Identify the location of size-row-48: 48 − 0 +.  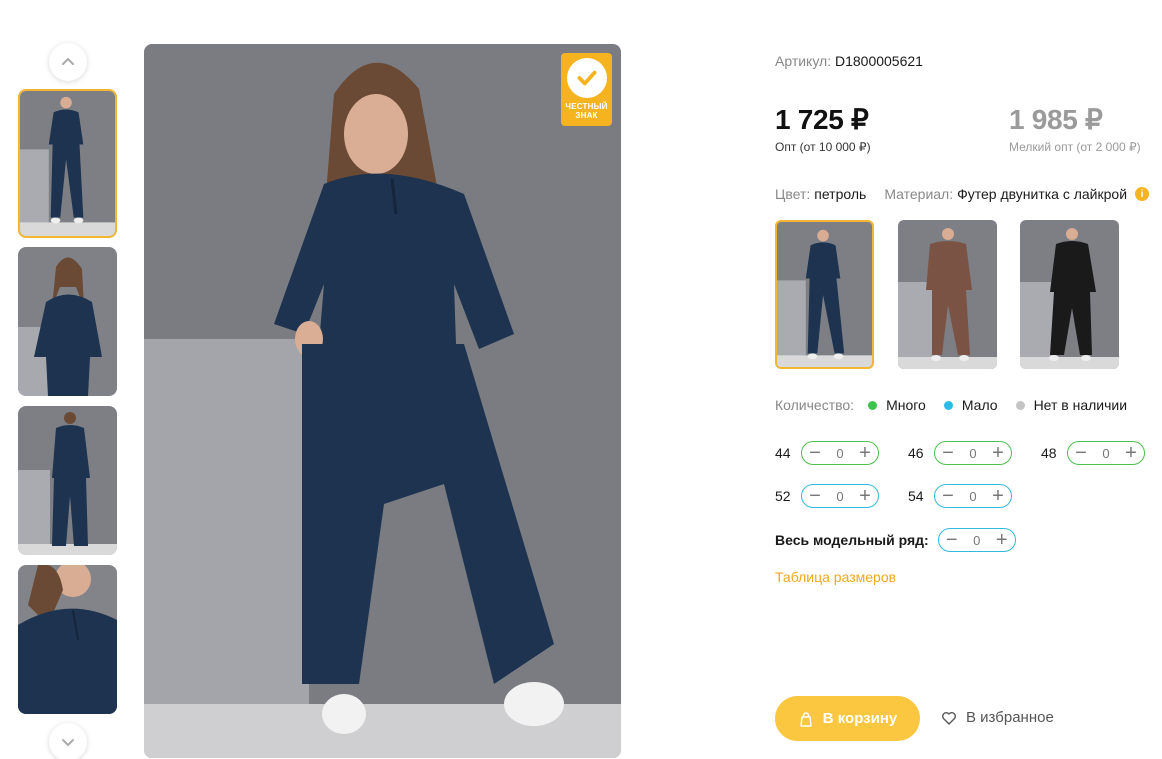
(1093, 453).